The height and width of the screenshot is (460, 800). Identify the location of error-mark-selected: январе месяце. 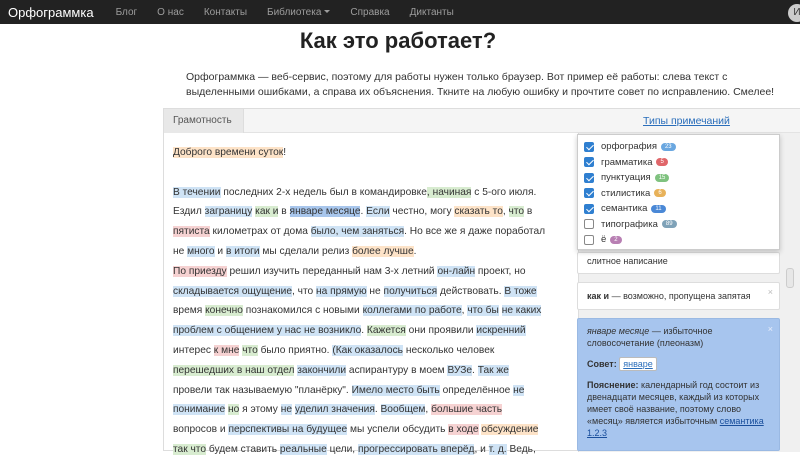
(325, 212).